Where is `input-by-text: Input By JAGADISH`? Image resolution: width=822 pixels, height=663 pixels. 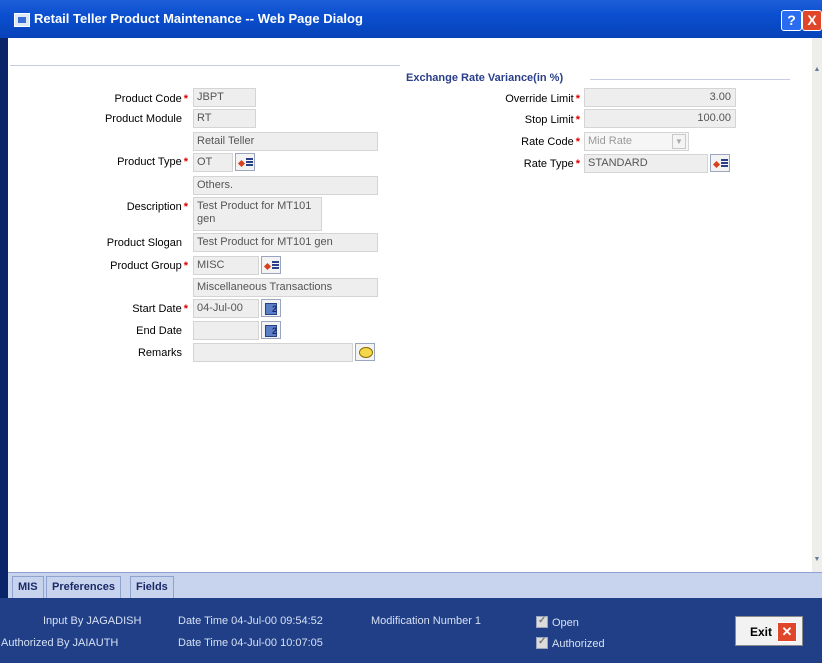
input-by-text: Input By JAGADISH is located at coordinates (92, 621).